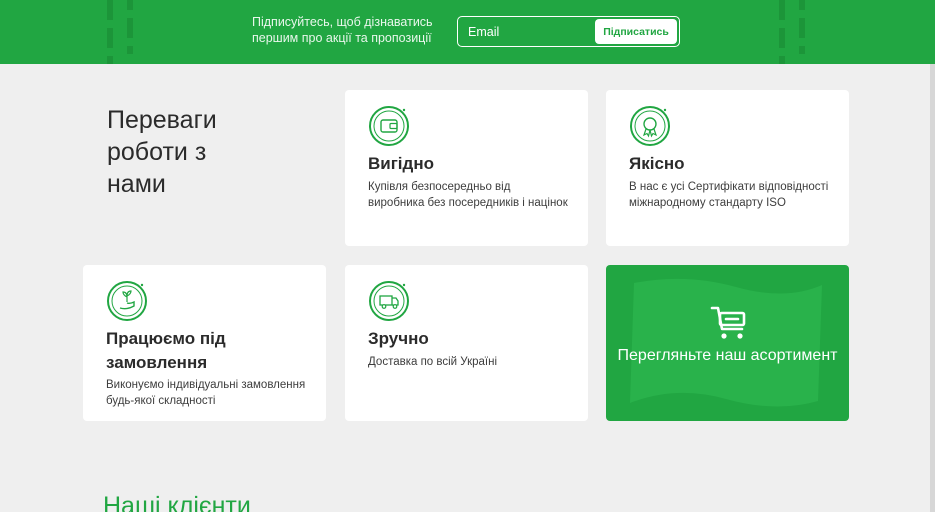  Describe the element at coordinates (727, 355) in the screenshot. I see `view-catalog-label: Перегляньте наш асортимент` at that location.